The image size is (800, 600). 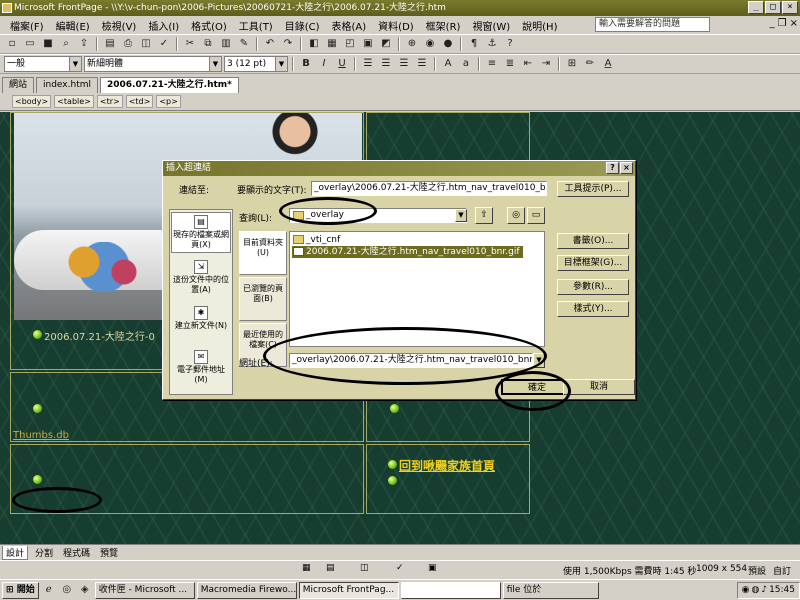 What do you see at coordinates (491, 25) in the screenshot?
I see `menu-window: 視窗(W)` at bounding box center [491, 25].